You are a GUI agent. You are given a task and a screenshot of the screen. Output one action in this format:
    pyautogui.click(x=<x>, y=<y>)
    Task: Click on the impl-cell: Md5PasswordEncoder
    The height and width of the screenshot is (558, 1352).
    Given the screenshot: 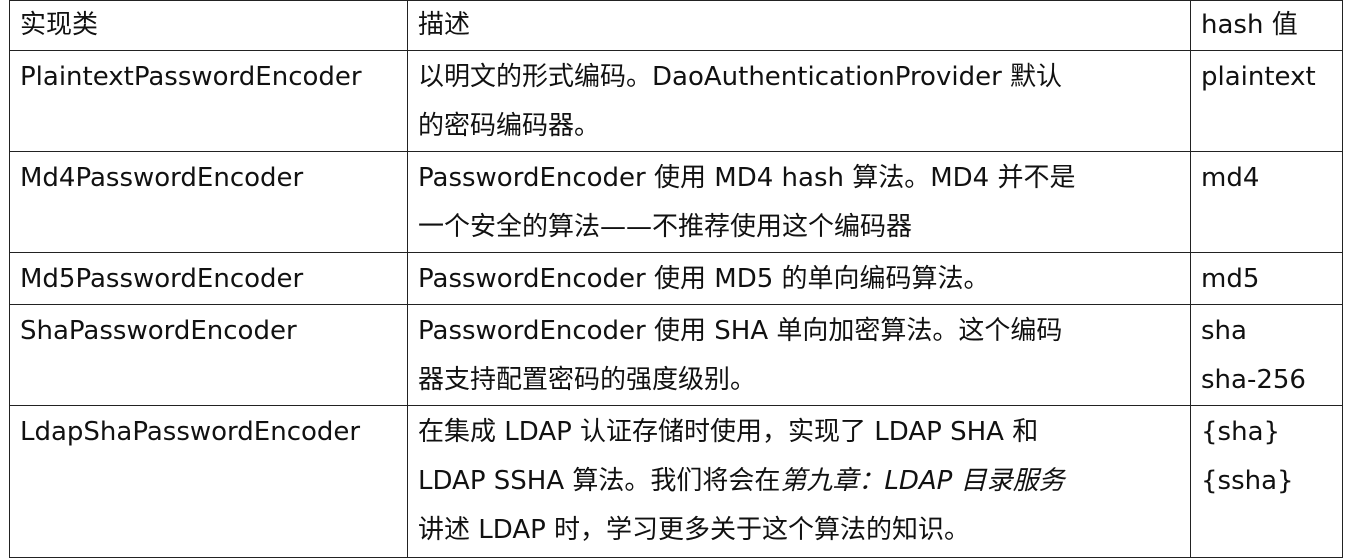 What is the action you would take?
    pyautogui.click(x=208, y=278)
    